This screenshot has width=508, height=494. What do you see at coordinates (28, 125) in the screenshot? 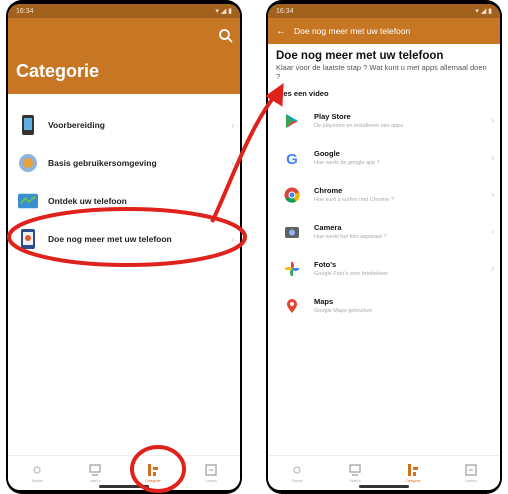
I see `phone-icon` at bounding box center [28, 125].